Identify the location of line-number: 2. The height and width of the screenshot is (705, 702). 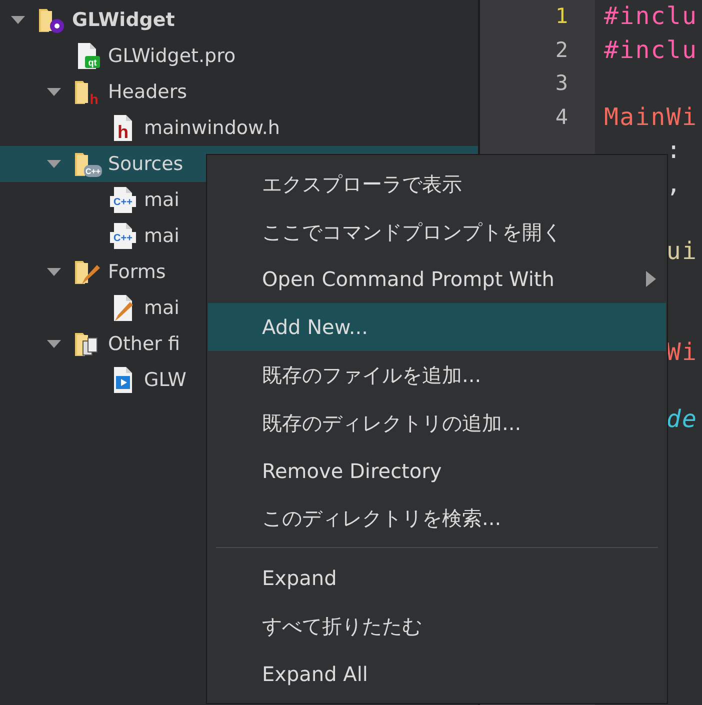
(561, 50).